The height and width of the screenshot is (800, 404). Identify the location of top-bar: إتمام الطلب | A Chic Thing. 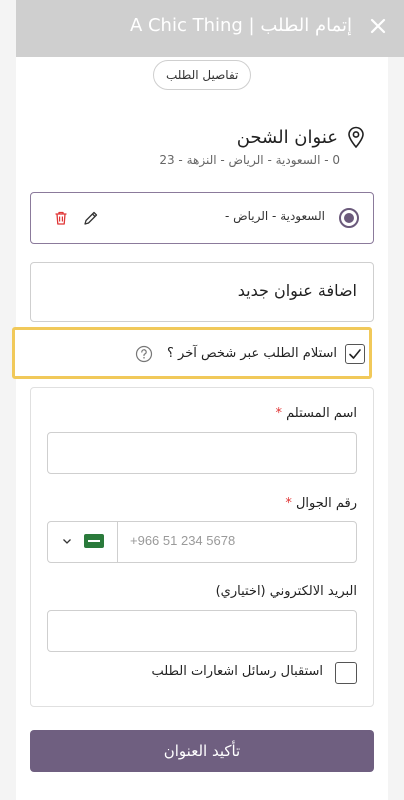
(210, 28).